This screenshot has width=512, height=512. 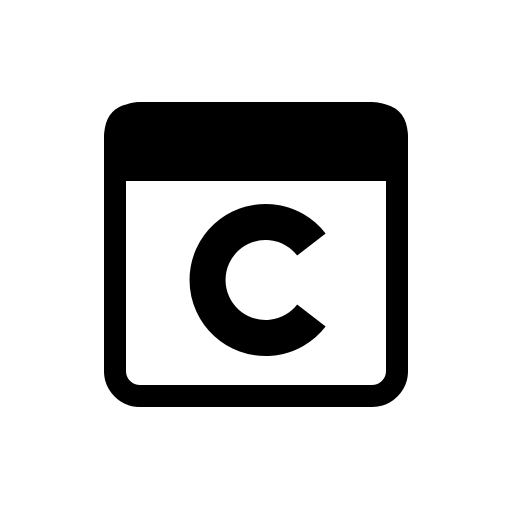 What do you see at coordinates (257, 280) in the screenshot?
I see `letter-c-glyph` at bounding box center [257, 280].